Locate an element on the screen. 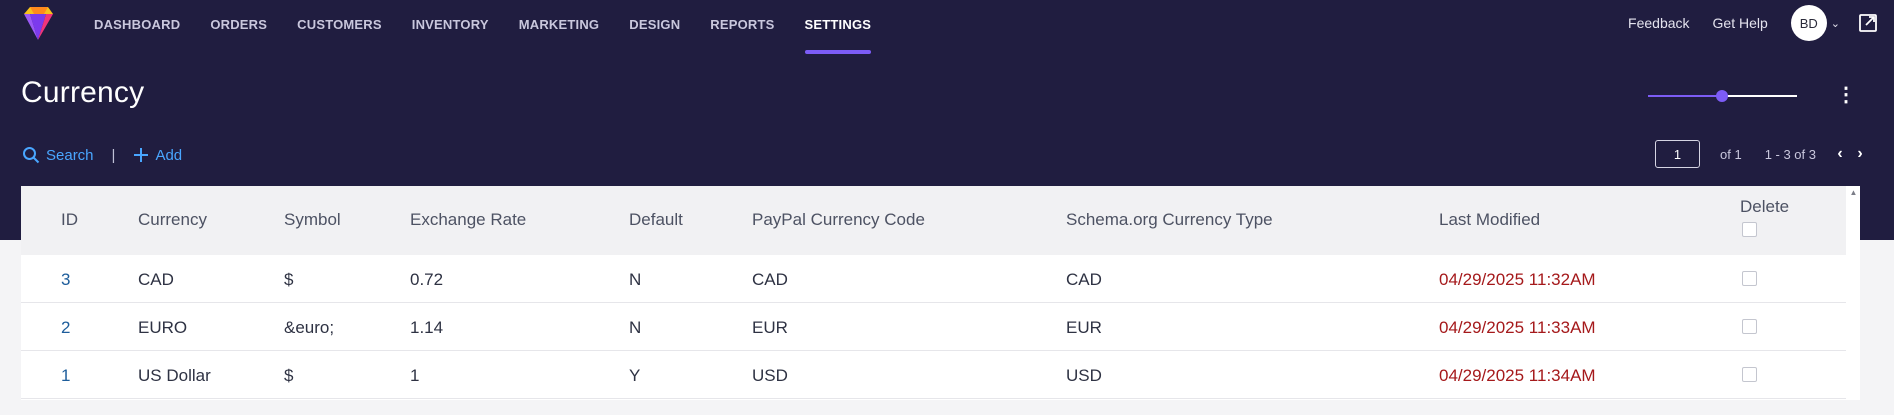 The image size is (1894, 415). cell-exchange-rate: 0.72 is located at coordinates (427, 279).